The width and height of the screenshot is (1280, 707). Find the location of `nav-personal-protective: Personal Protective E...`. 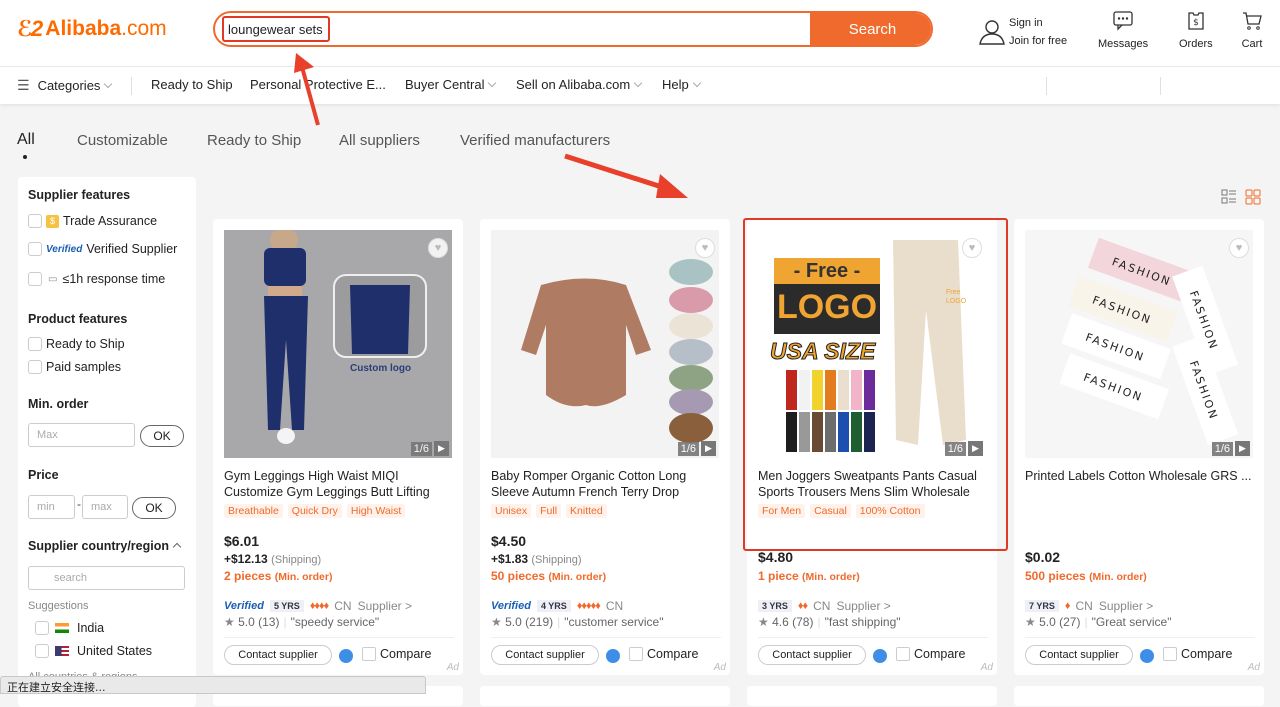

nav-personal-protective: Personal Protective E... is located at coordinates (318, 84).